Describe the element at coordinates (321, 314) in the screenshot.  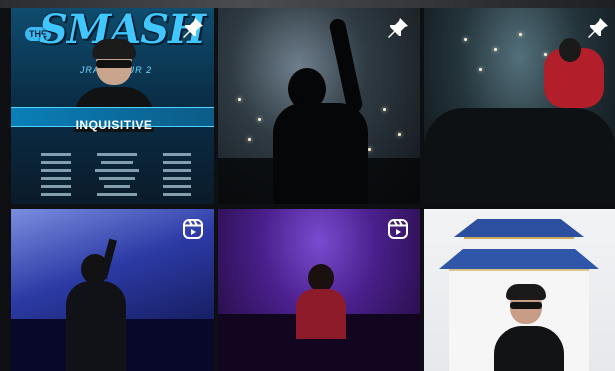
I see `performer-jacket` at that location.